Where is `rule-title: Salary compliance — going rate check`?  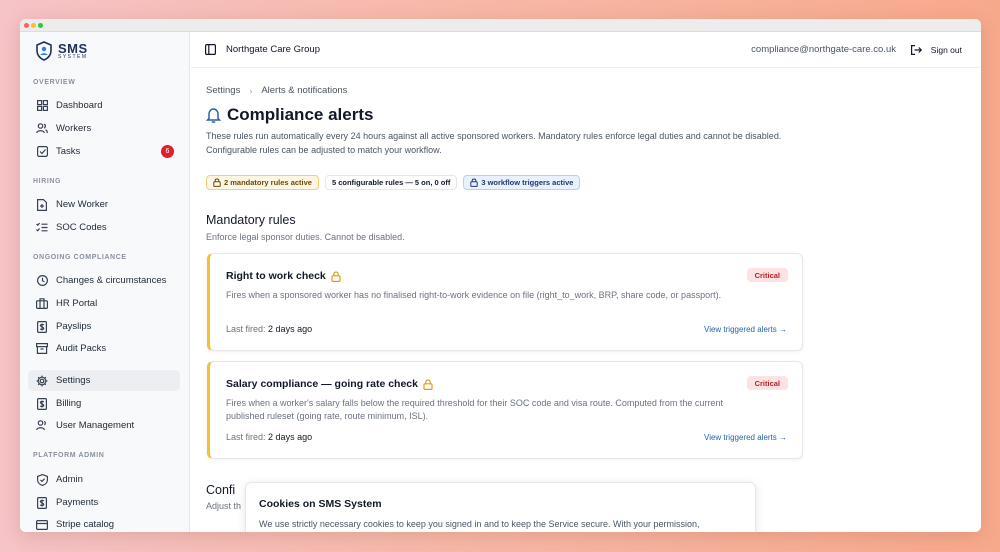
rule-title: Salary compliance — going rate check is located at coordinates (329, 384).